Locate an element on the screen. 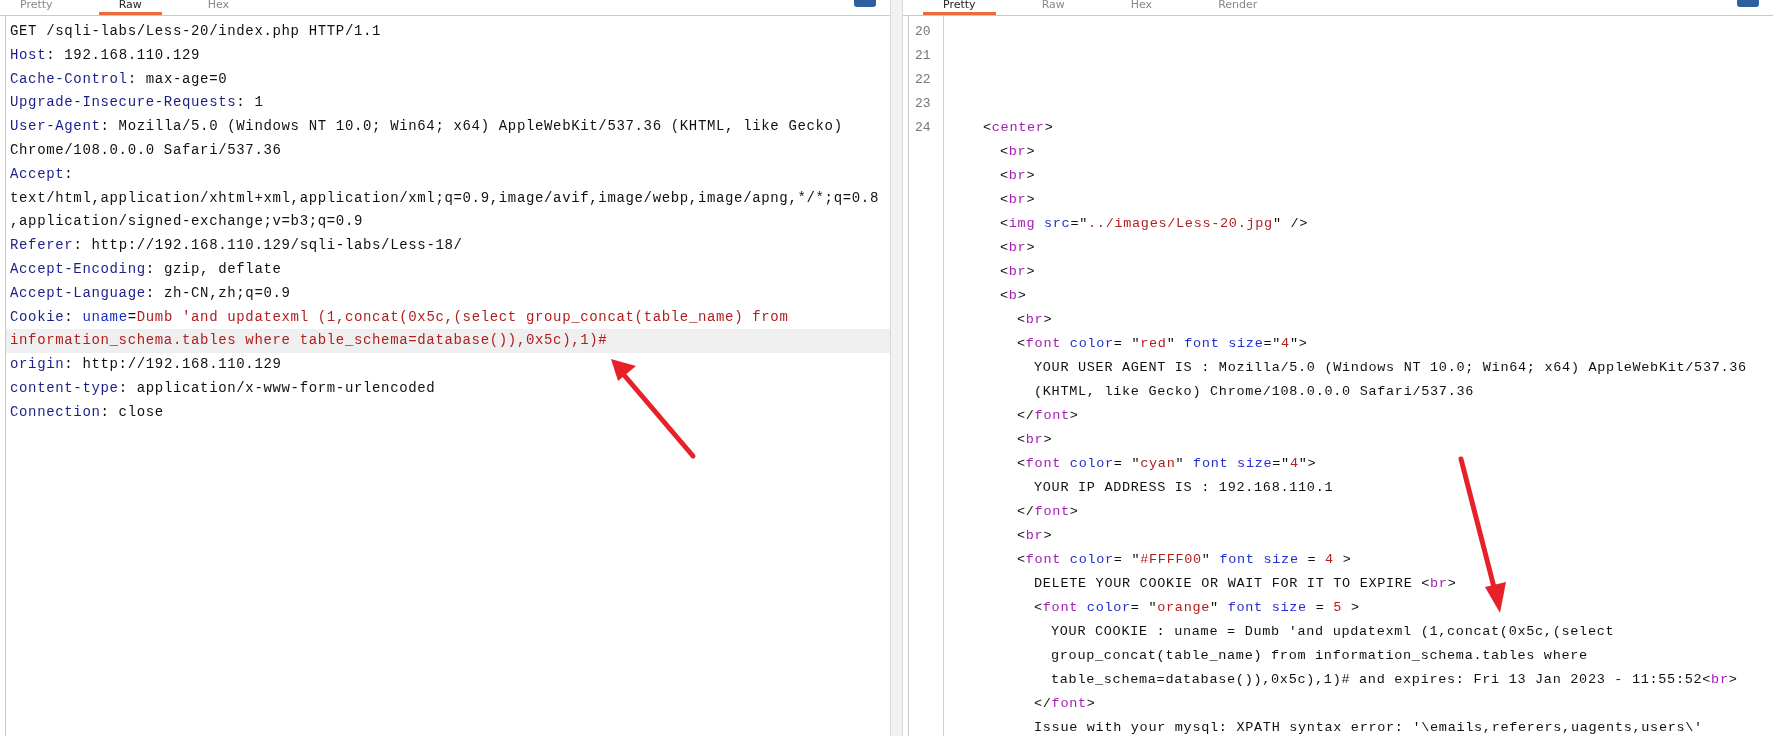 The width and height of the screenshot is (1773, 736). request-line: Chrome/108.0.0.0 Safari/537.36 is located at coordinates (146, 150).